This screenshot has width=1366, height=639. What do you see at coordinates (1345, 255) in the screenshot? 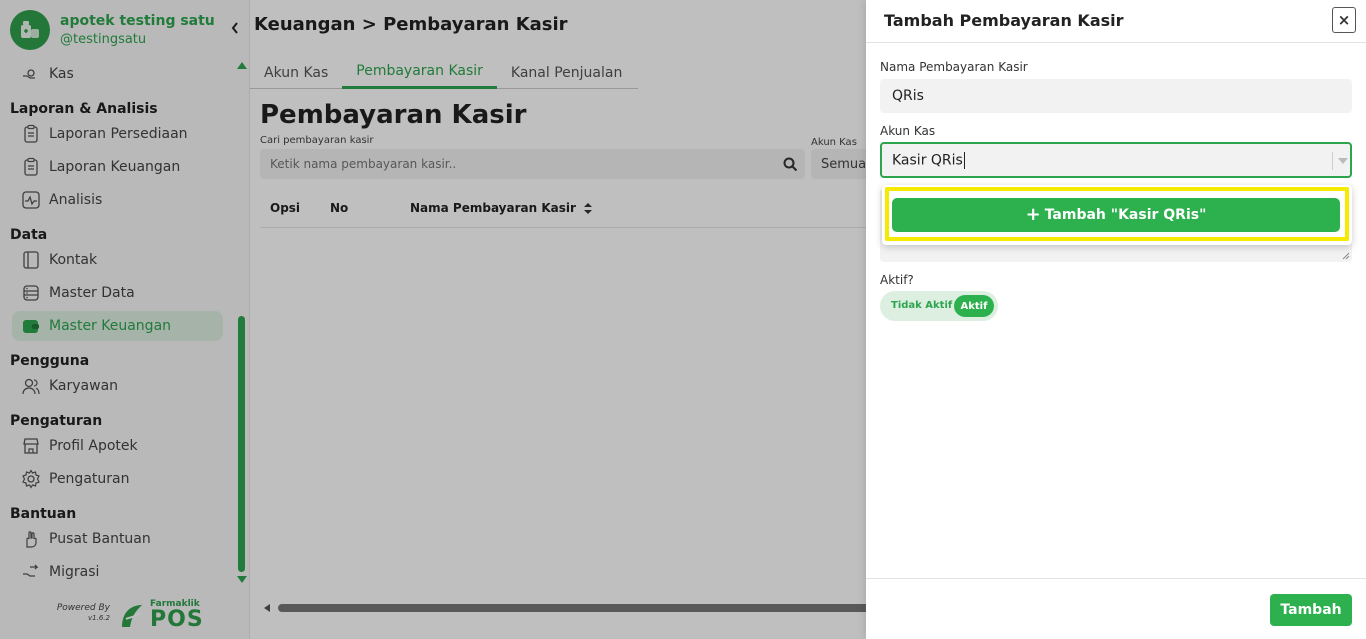
I see `resize-grip-icon` at bounding box center [1345, 255].